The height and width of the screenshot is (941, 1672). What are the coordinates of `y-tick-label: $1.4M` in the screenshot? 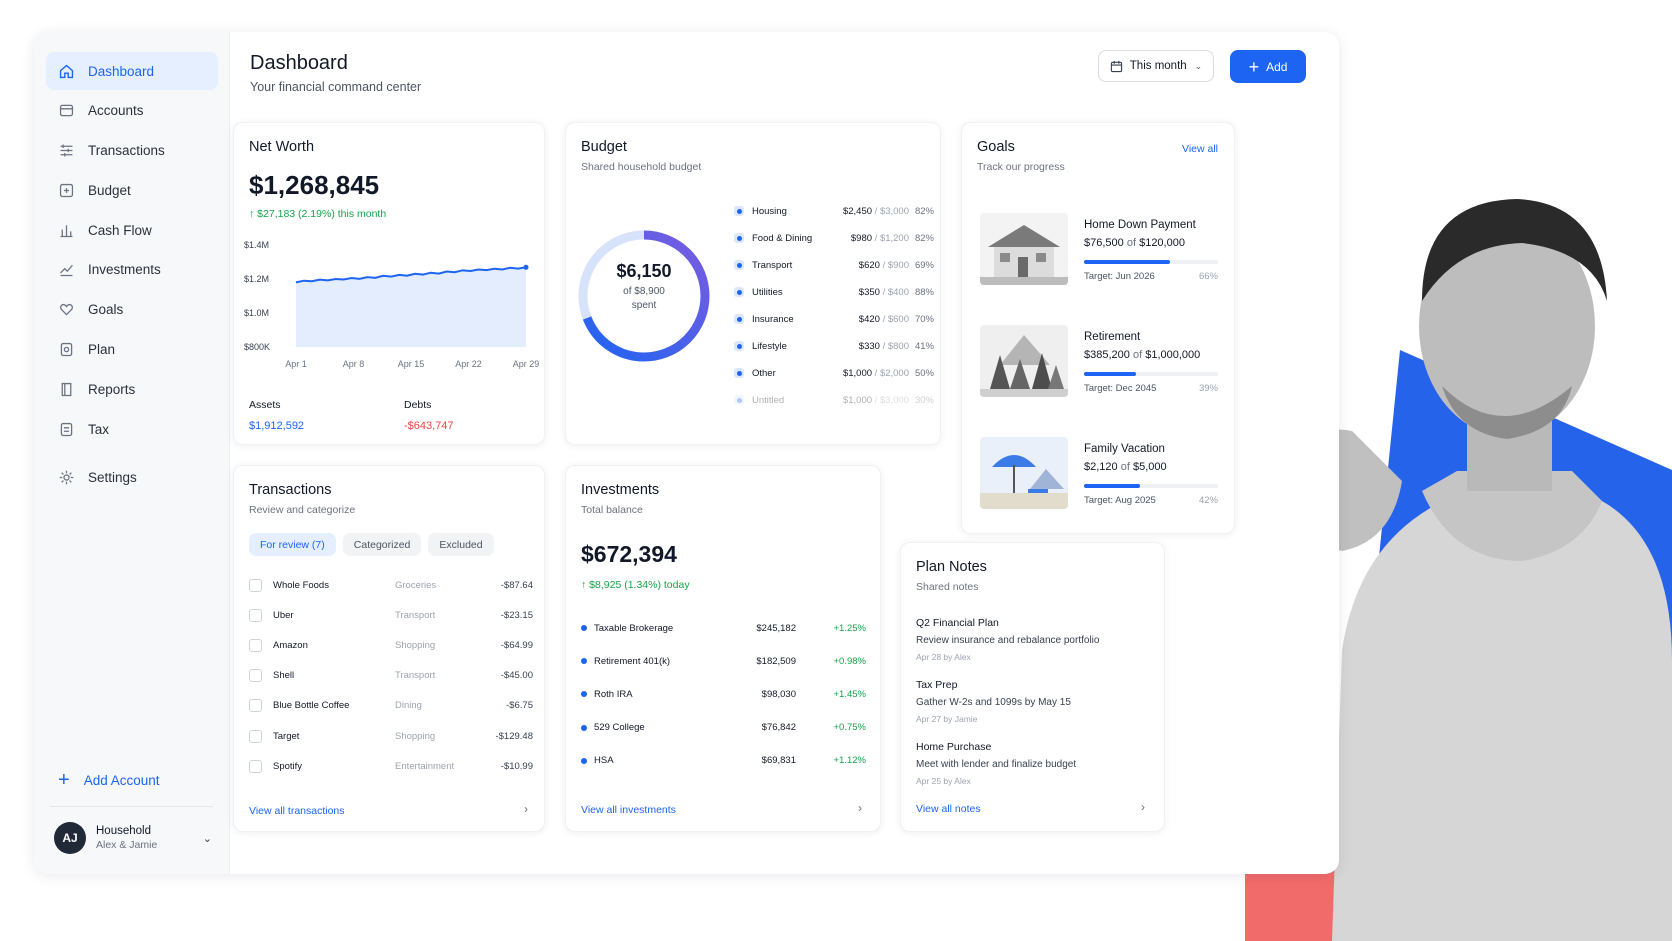 It's located at (256, 245).